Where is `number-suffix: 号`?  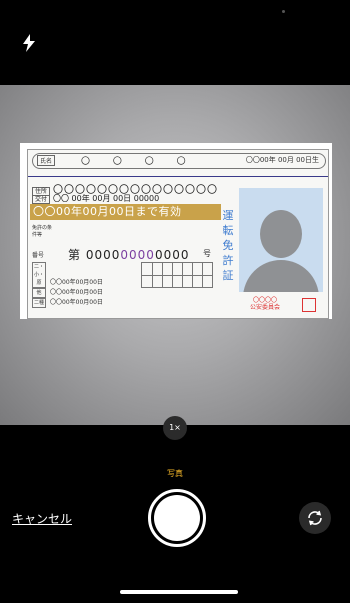 number-suffix: 号 is located at coordinates (207, 253).